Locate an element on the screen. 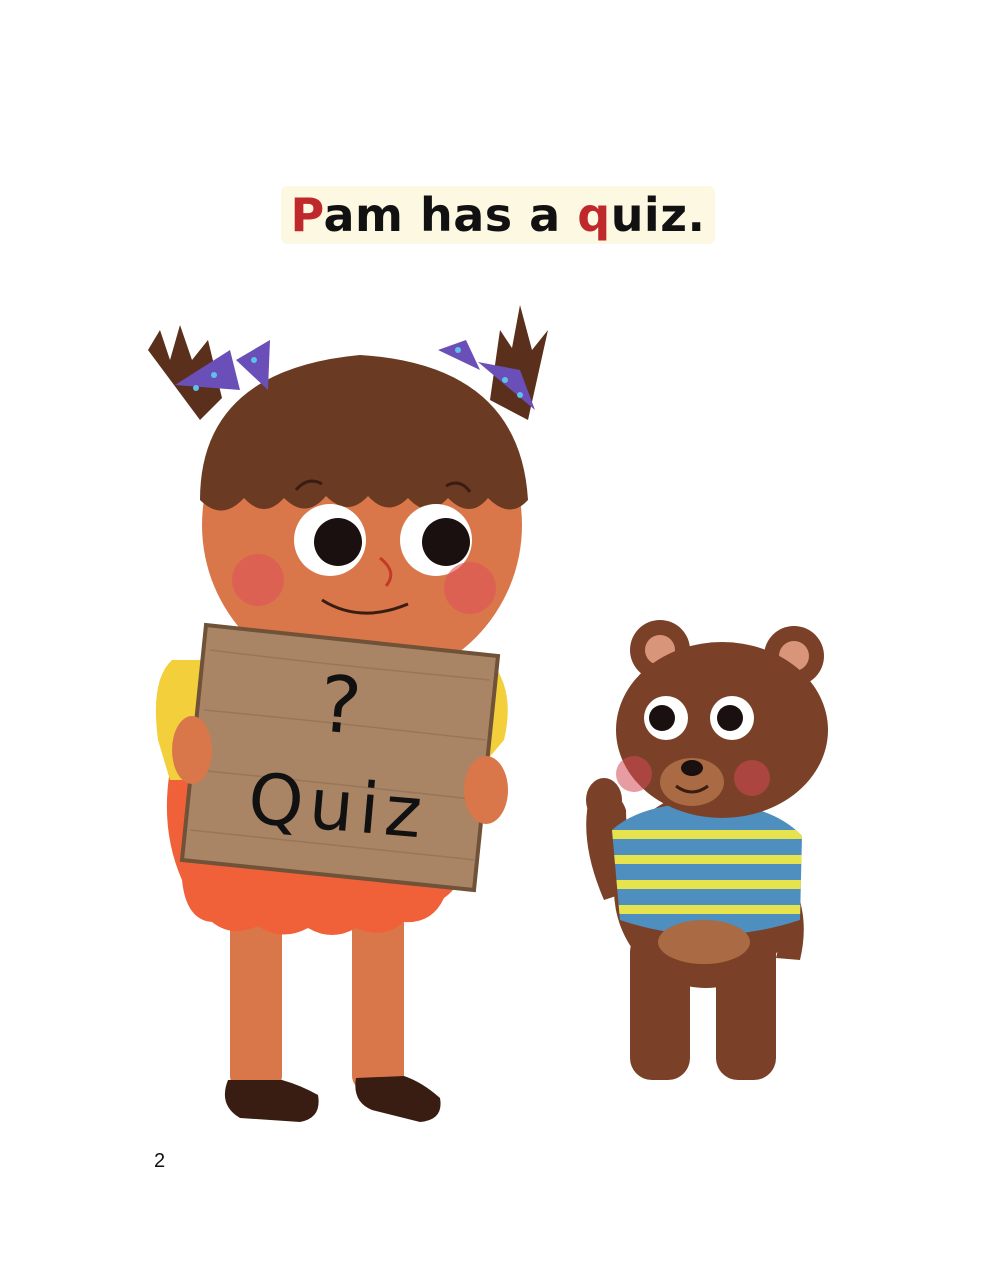 This screenshot has height=1280, width=996. bear-right-pupil is located at coordinates (730, 718).